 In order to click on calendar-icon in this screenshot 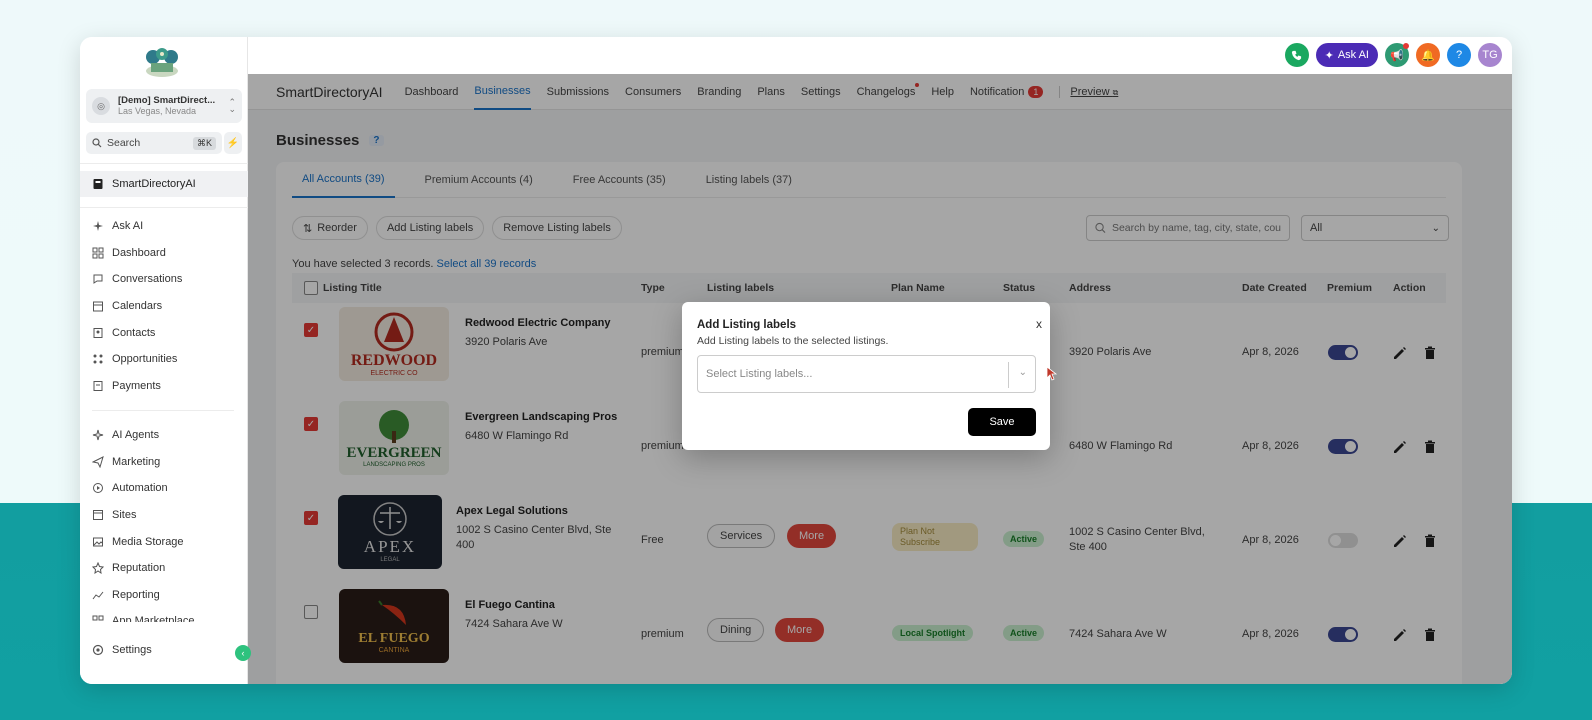, I will do `click(98, 306)`.